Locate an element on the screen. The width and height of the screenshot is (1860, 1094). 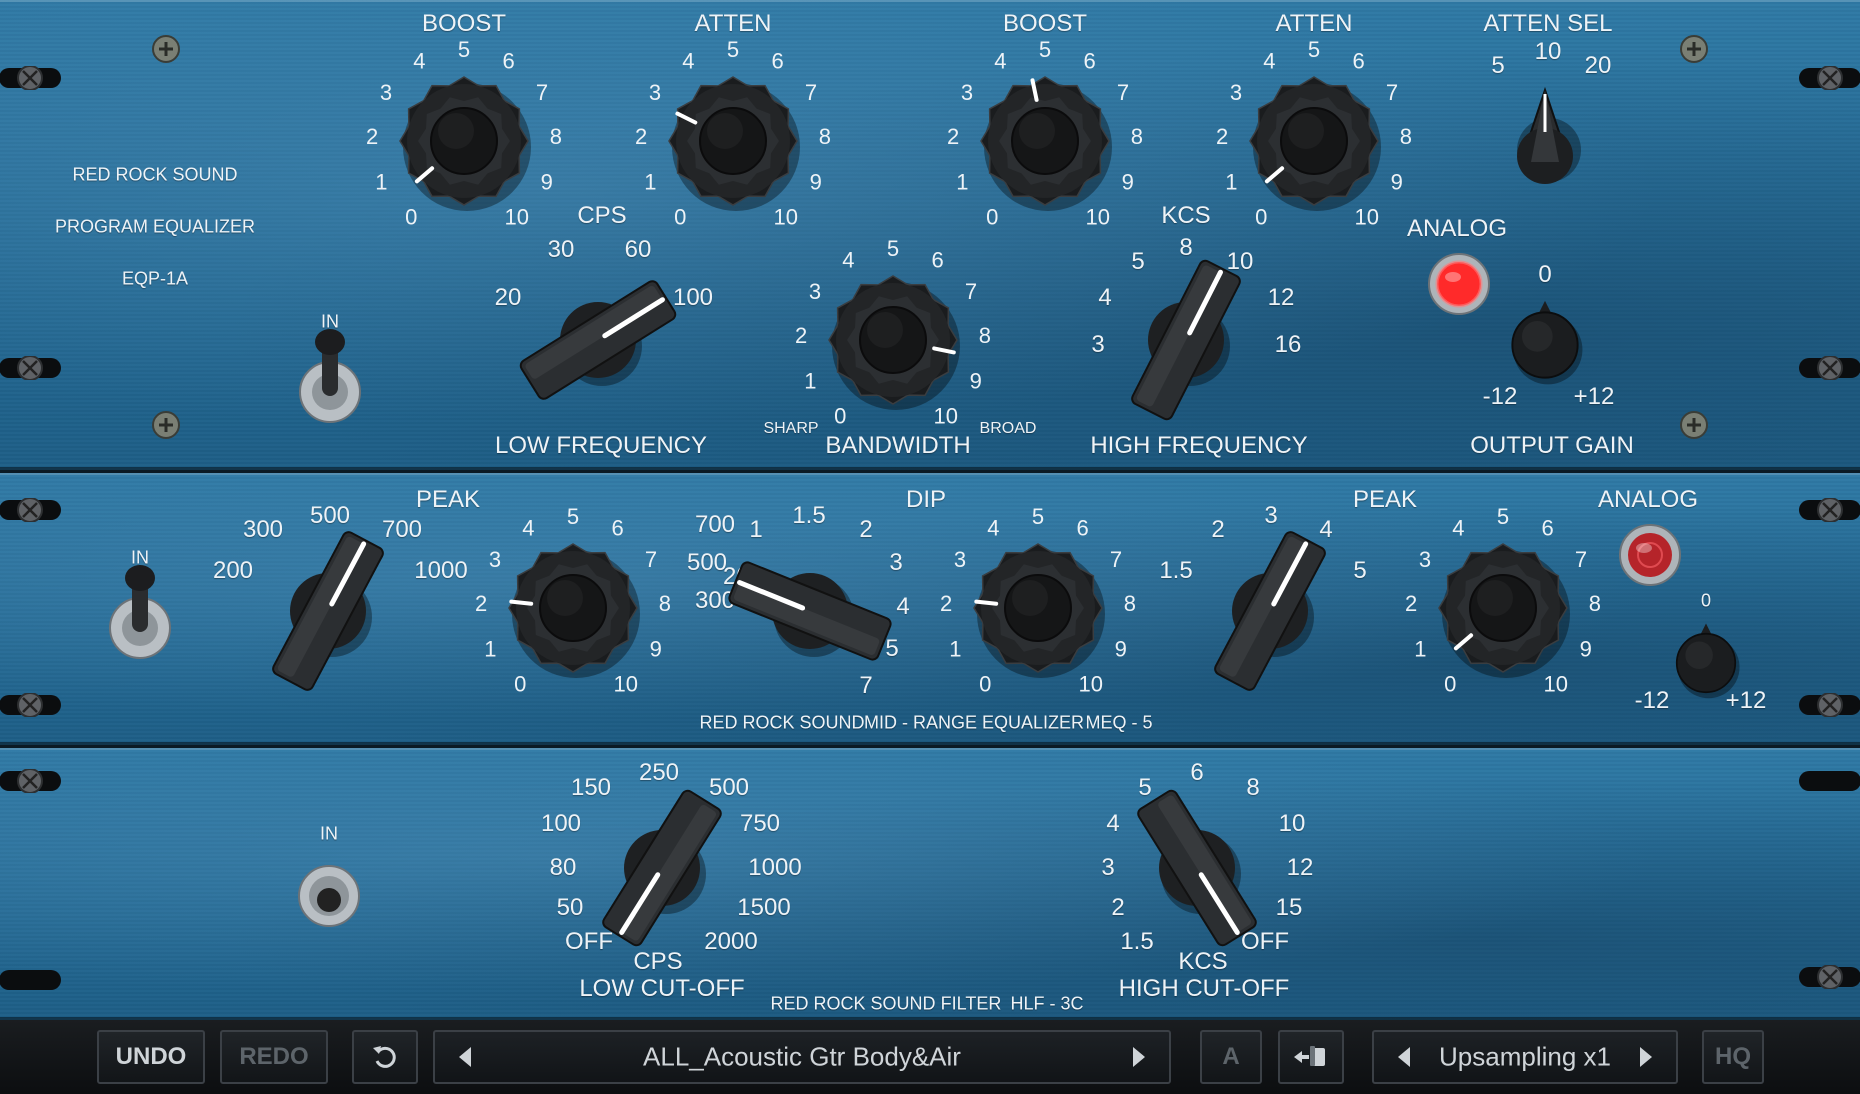
high-boost-knob: 0 1 2 3 4 5 6 7 8 9 10 is located at coordinates (1045, 133).